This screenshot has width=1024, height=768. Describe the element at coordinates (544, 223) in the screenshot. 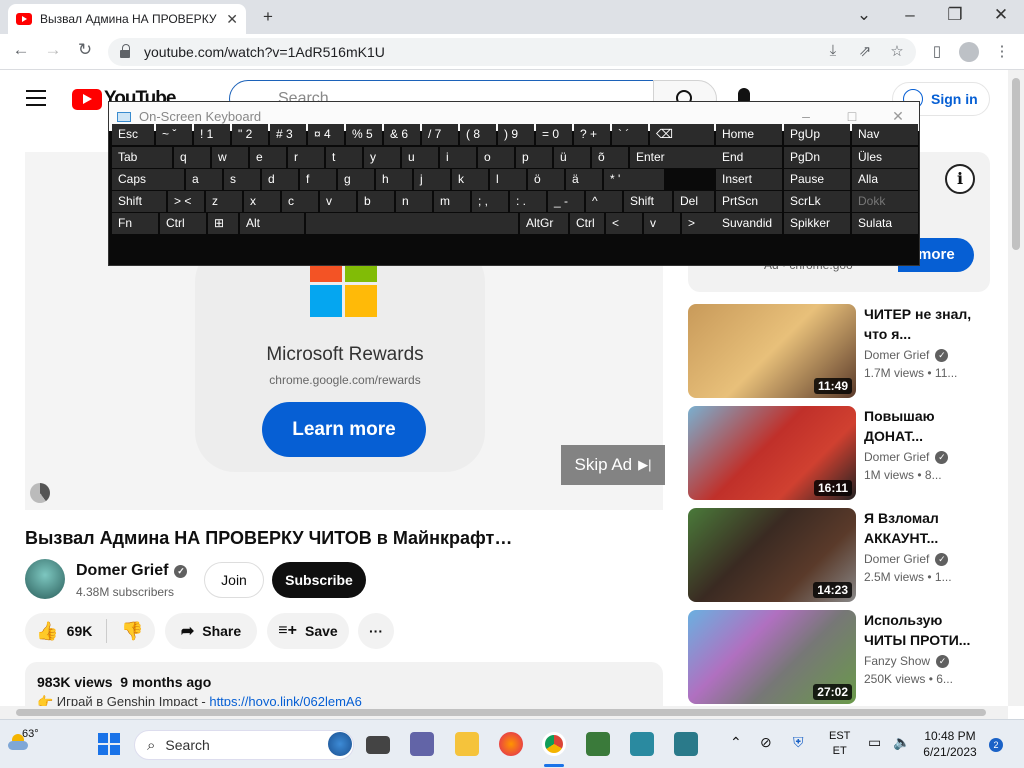

I see `osk-key: AltGr` at that location.